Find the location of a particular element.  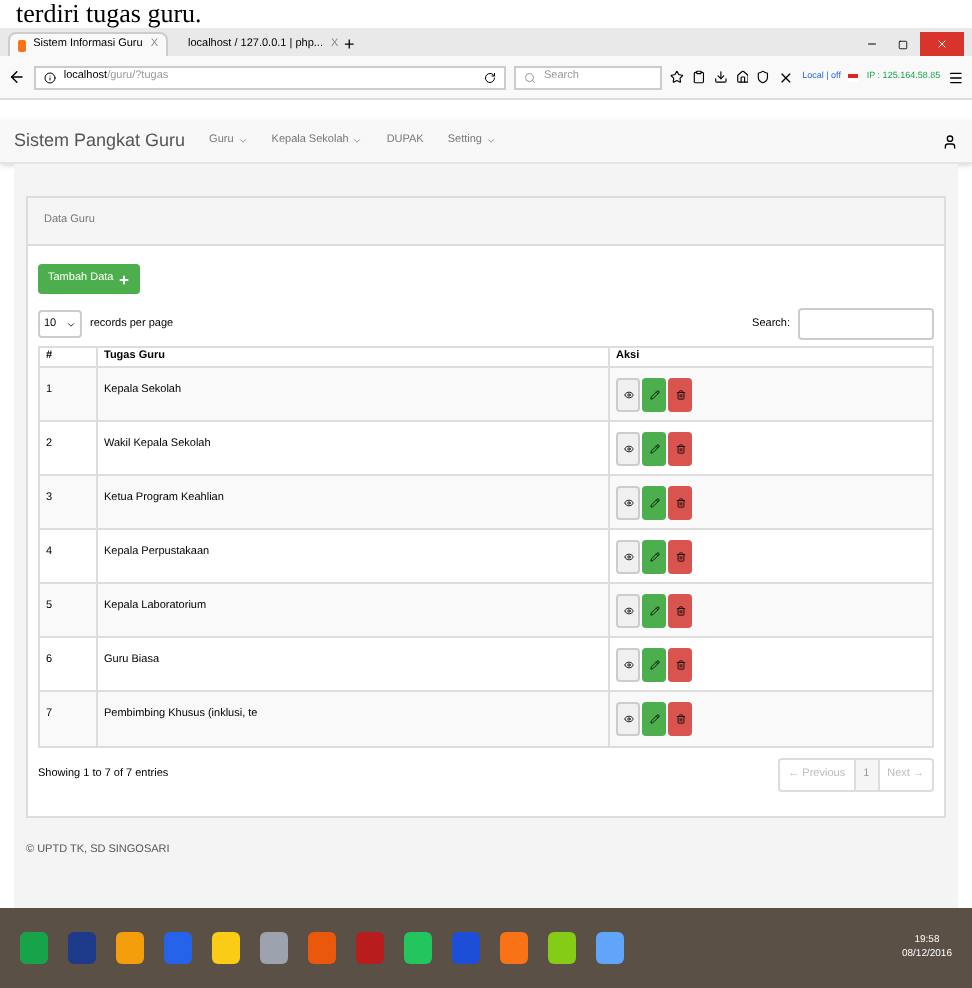

table-search-field is located at coordinates (866, 324).